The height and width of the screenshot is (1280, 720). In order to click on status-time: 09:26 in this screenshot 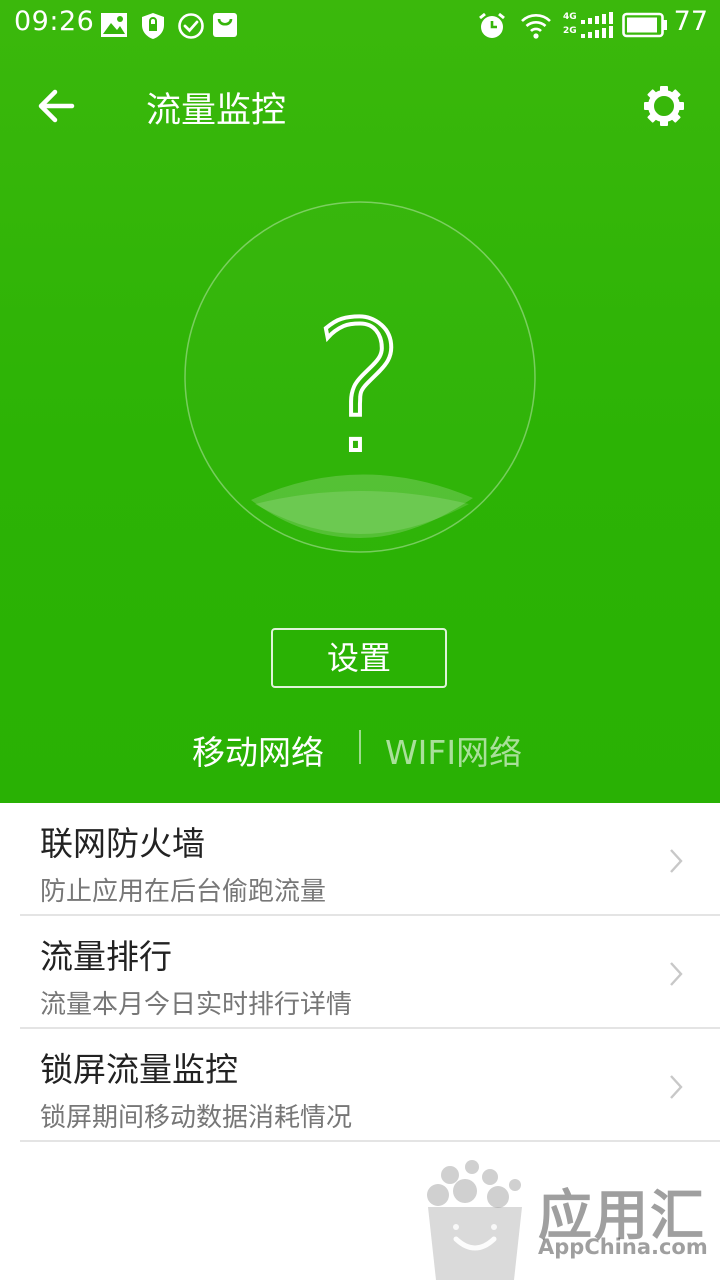, I will do `click(54, 21)`.